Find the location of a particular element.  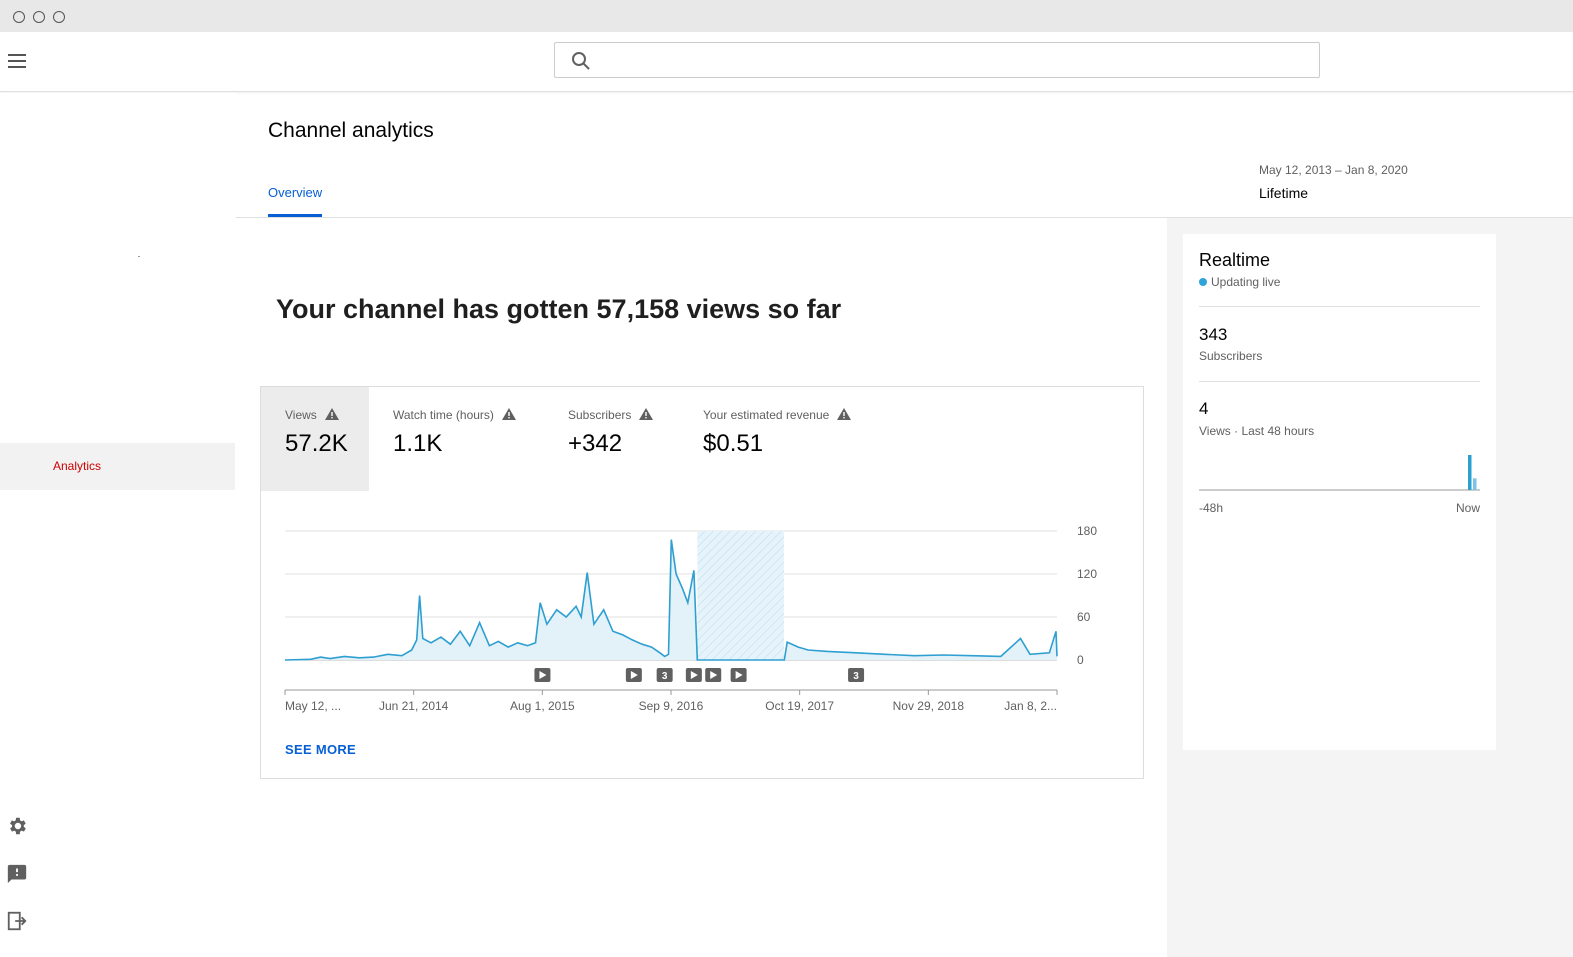

realtime-views-label: Views · Last 48 hours is located at coordinates (1257, 431).